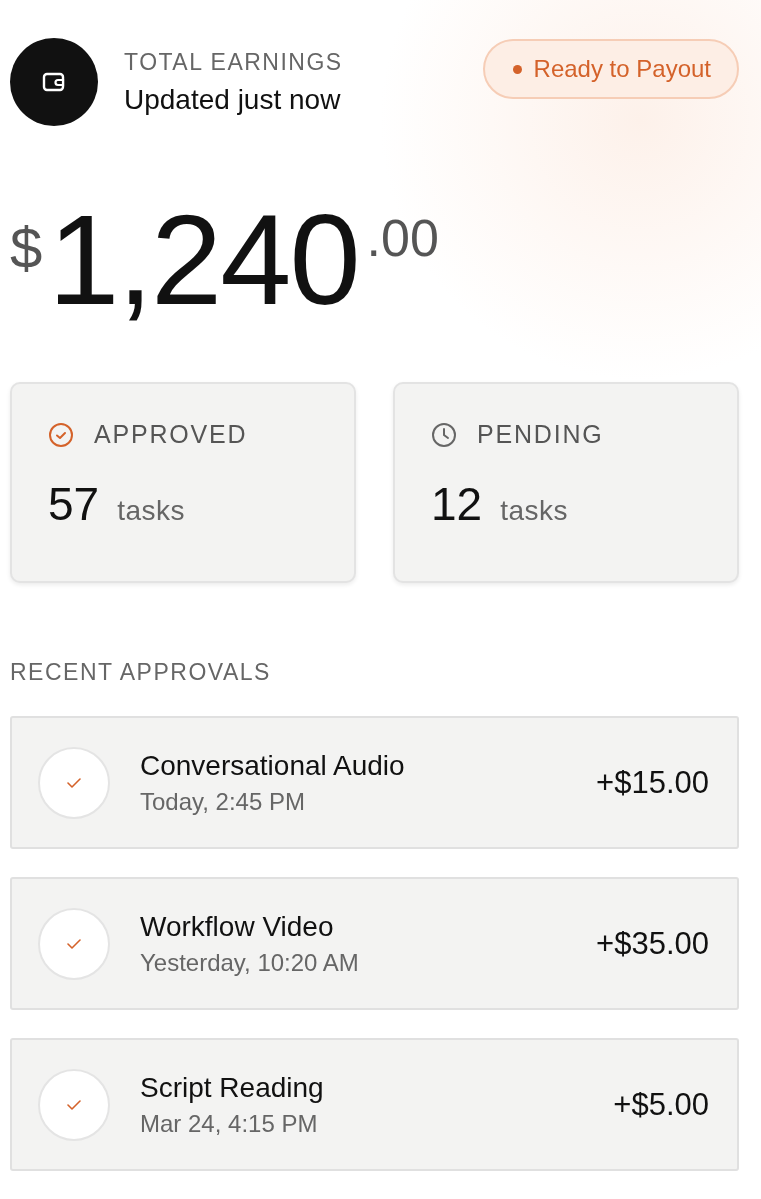  What do you see at coordinates (374, 943) in the screenshot?
I see `approval-row: Workflow Video Yesterday, 10:20 AM +$35.00` at bounding box center [374, 943].